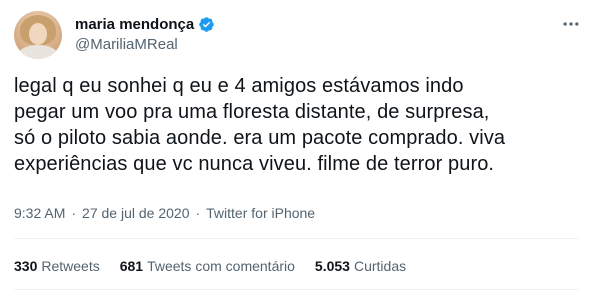 The image size is (593, 293). I want to click on likes-count: 5.053, so click(332, 266).